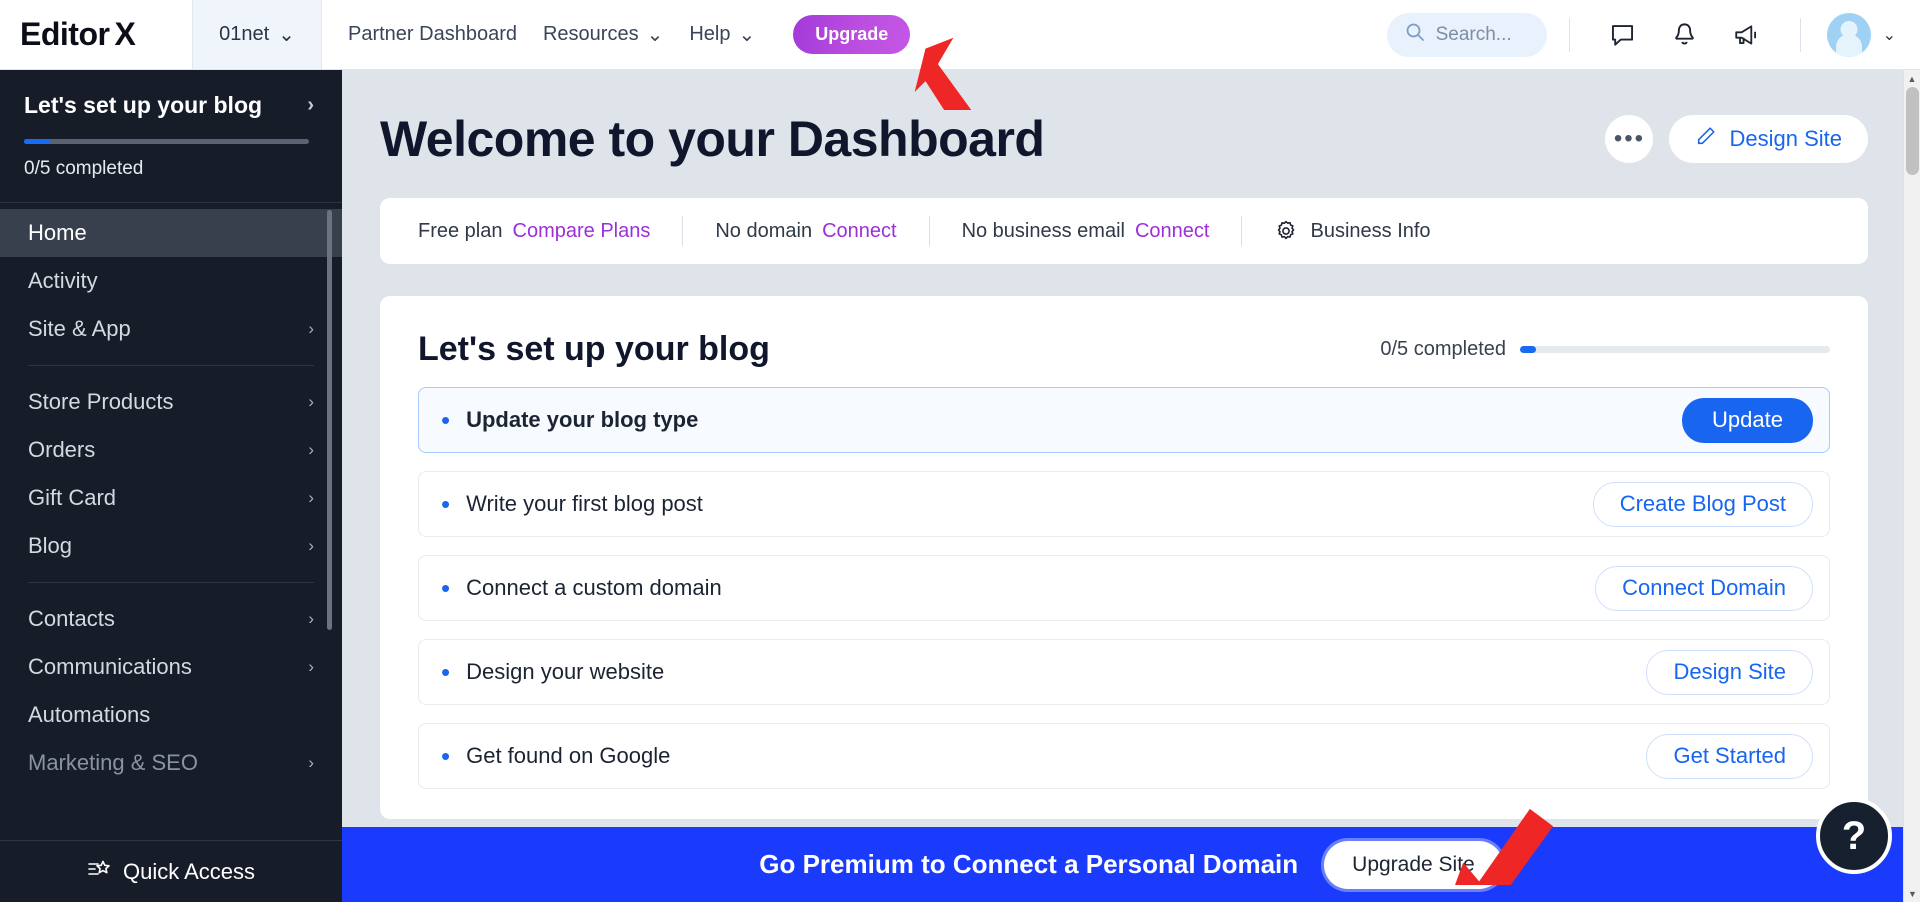  What do you see at coordinates (1702, 504) in the screenshot?
I see `create-blog-post-button: Create Blog Post` at bounding box center [1702, 504].